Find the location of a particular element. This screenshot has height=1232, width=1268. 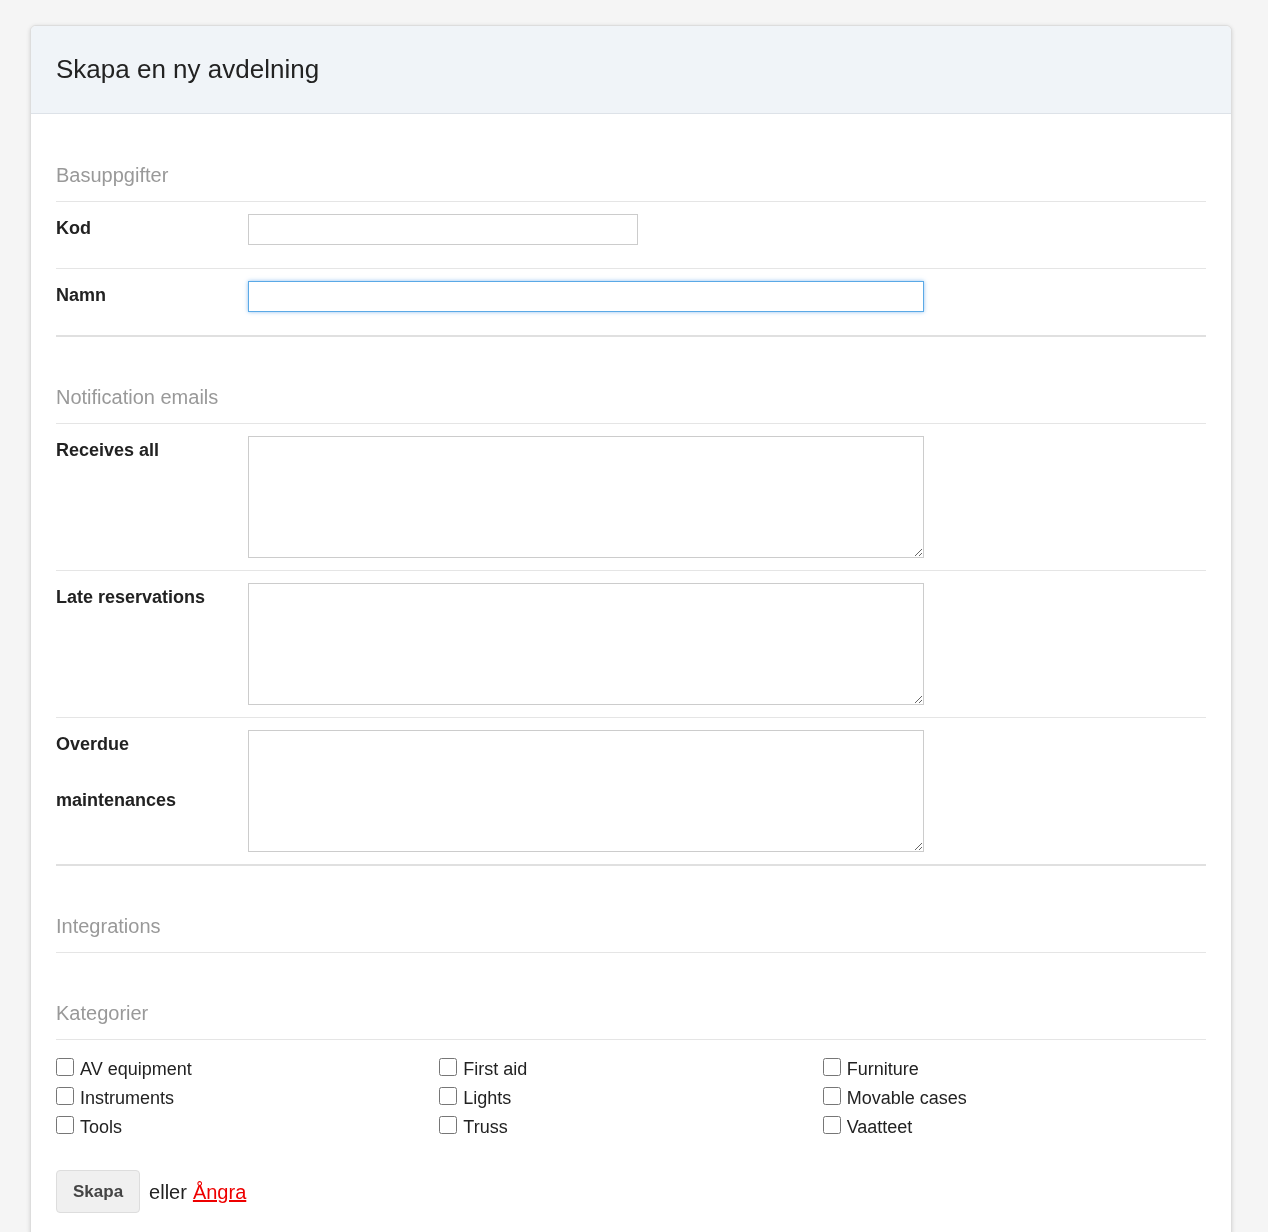

field-label: Receives all is located at coordinates (108, 450).